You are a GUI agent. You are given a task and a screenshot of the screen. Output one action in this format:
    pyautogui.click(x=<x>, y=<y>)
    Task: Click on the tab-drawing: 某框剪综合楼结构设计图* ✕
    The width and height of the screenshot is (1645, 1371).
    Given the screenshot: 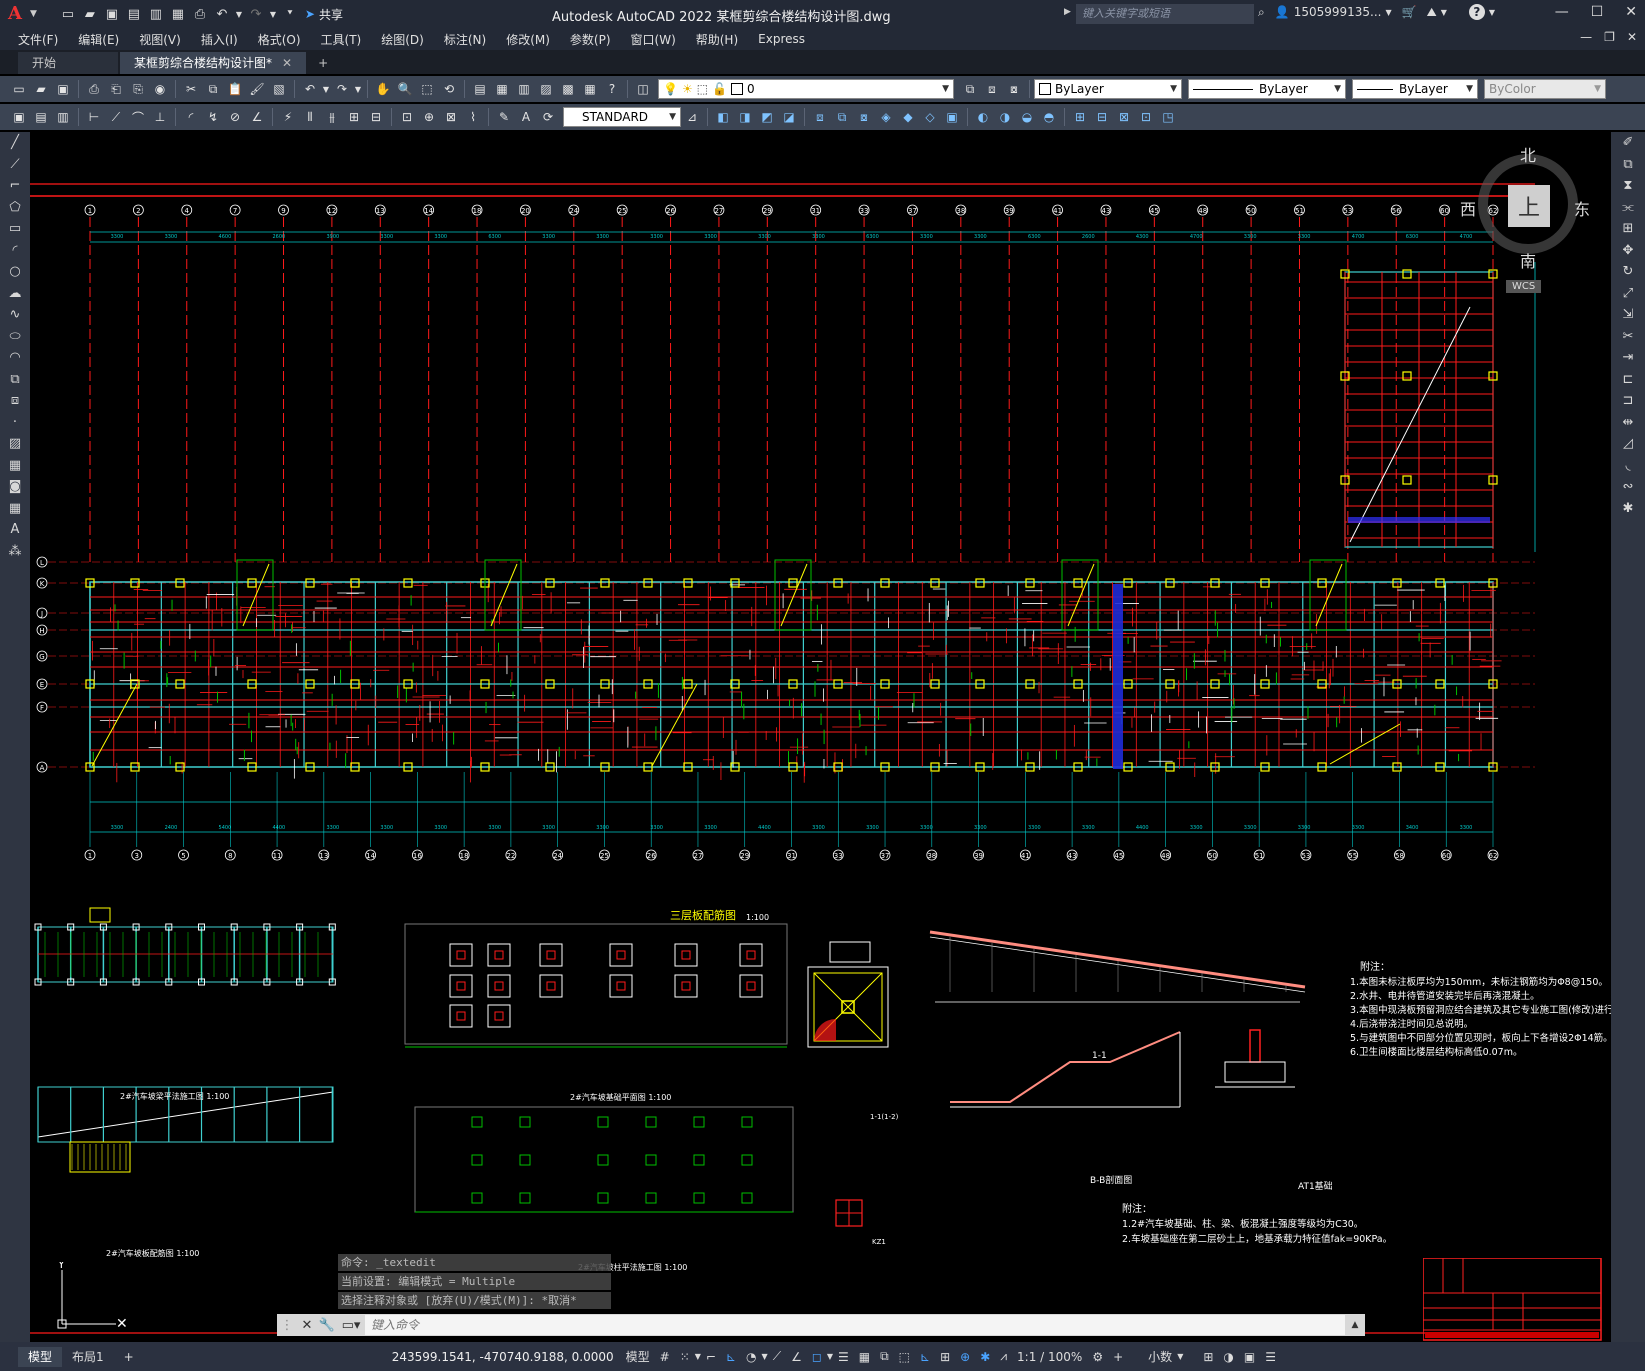 What is the action you would take?
    pyautogui.click(x=213, y=63)
    